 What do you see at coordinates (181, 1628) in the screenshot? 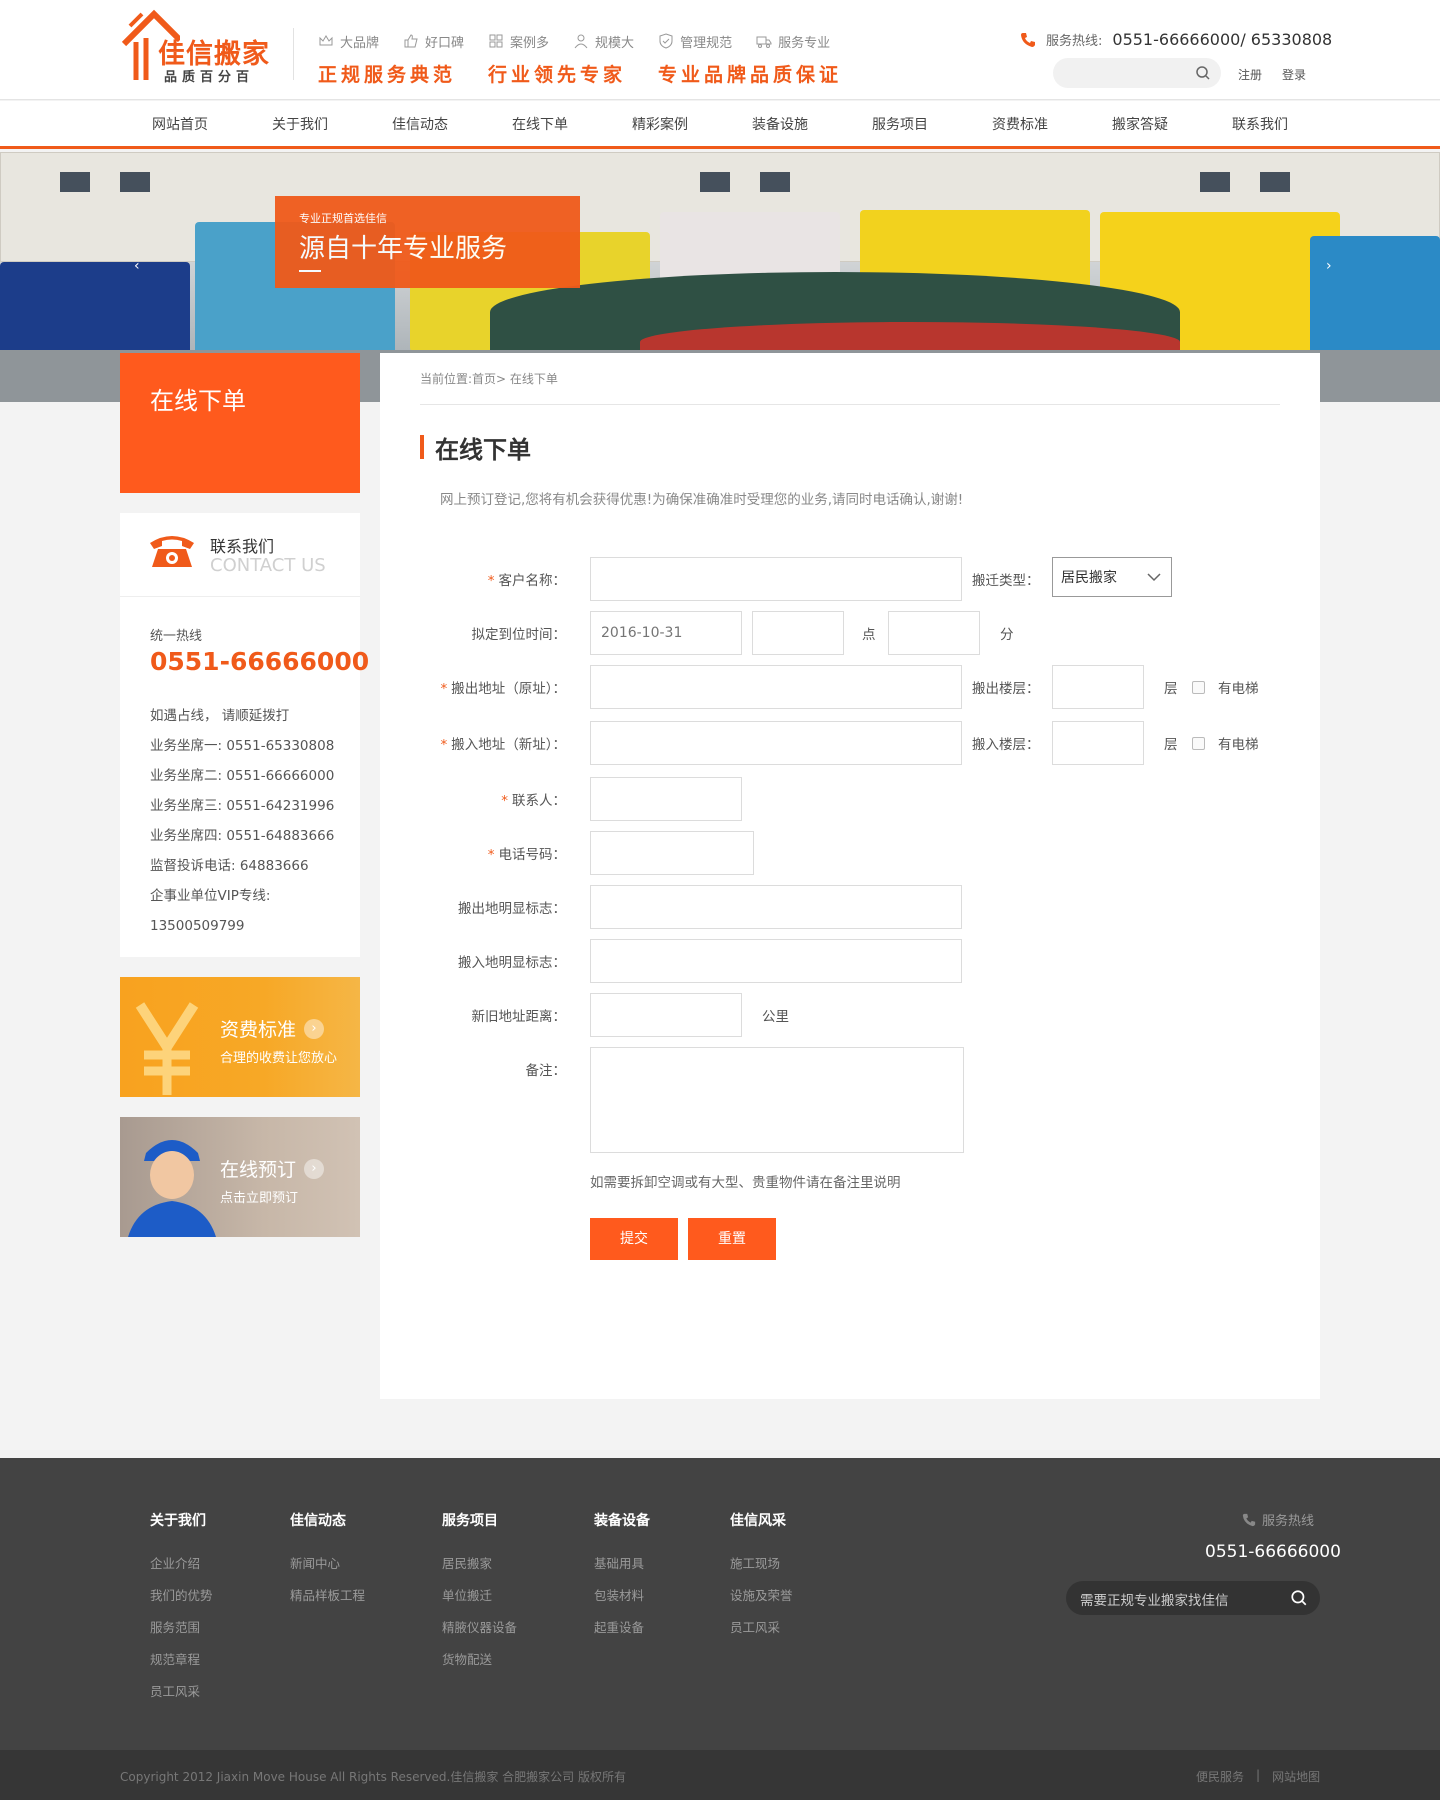
I see `footer-link: 服务范围` at bounding box center [181, 1628].